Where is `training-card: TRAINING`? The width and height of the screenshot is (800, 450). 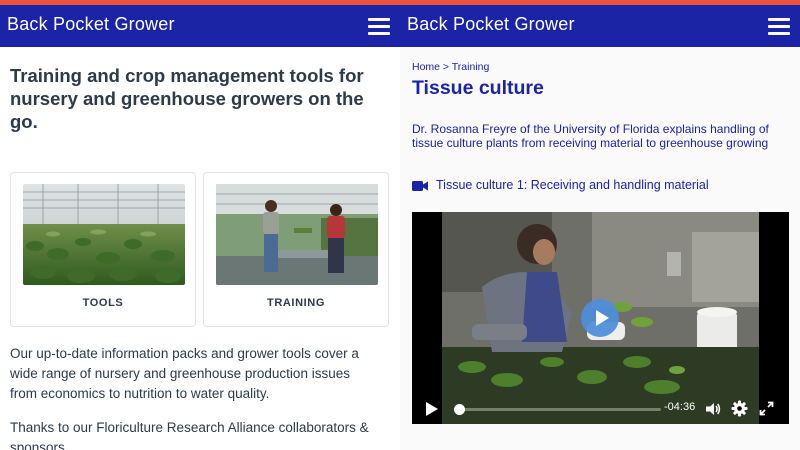
training-card: TRAINING is located at coordinates (296, 249).